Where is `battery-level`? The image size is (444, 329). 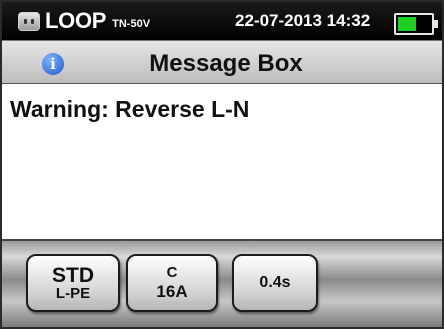 battery-level is located at coordinates (407, 24).